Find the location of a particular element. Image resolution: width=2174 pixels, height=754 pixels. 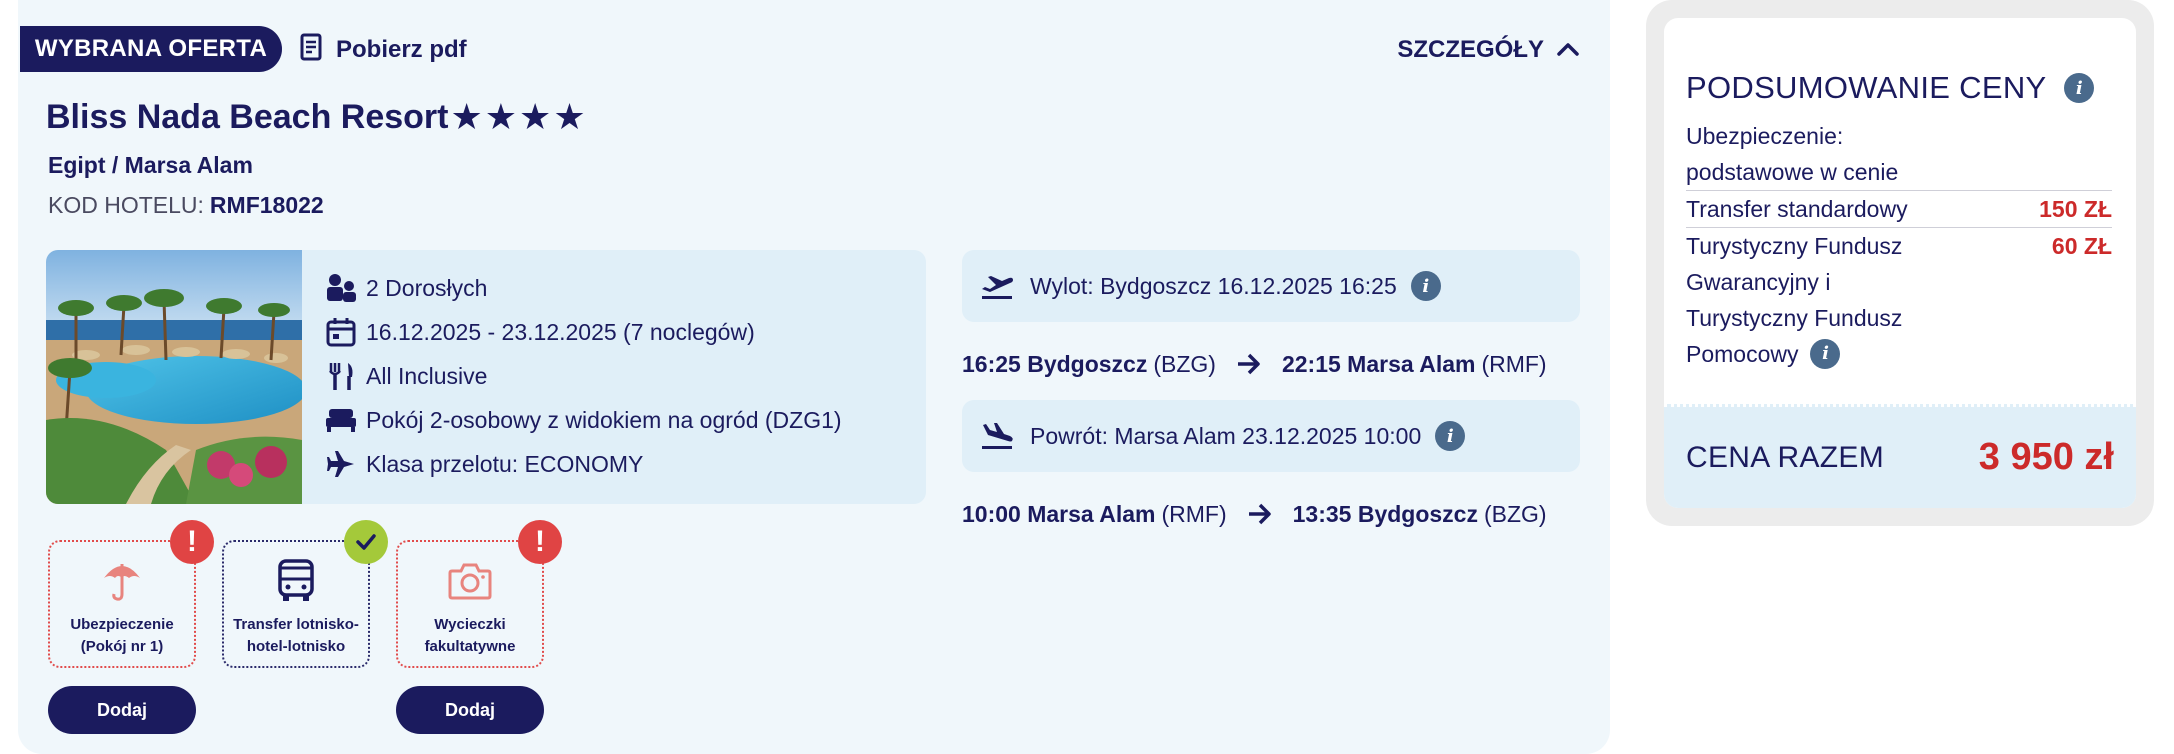

hotel-stars: ★★★★ is located at coordinates (519, 116).